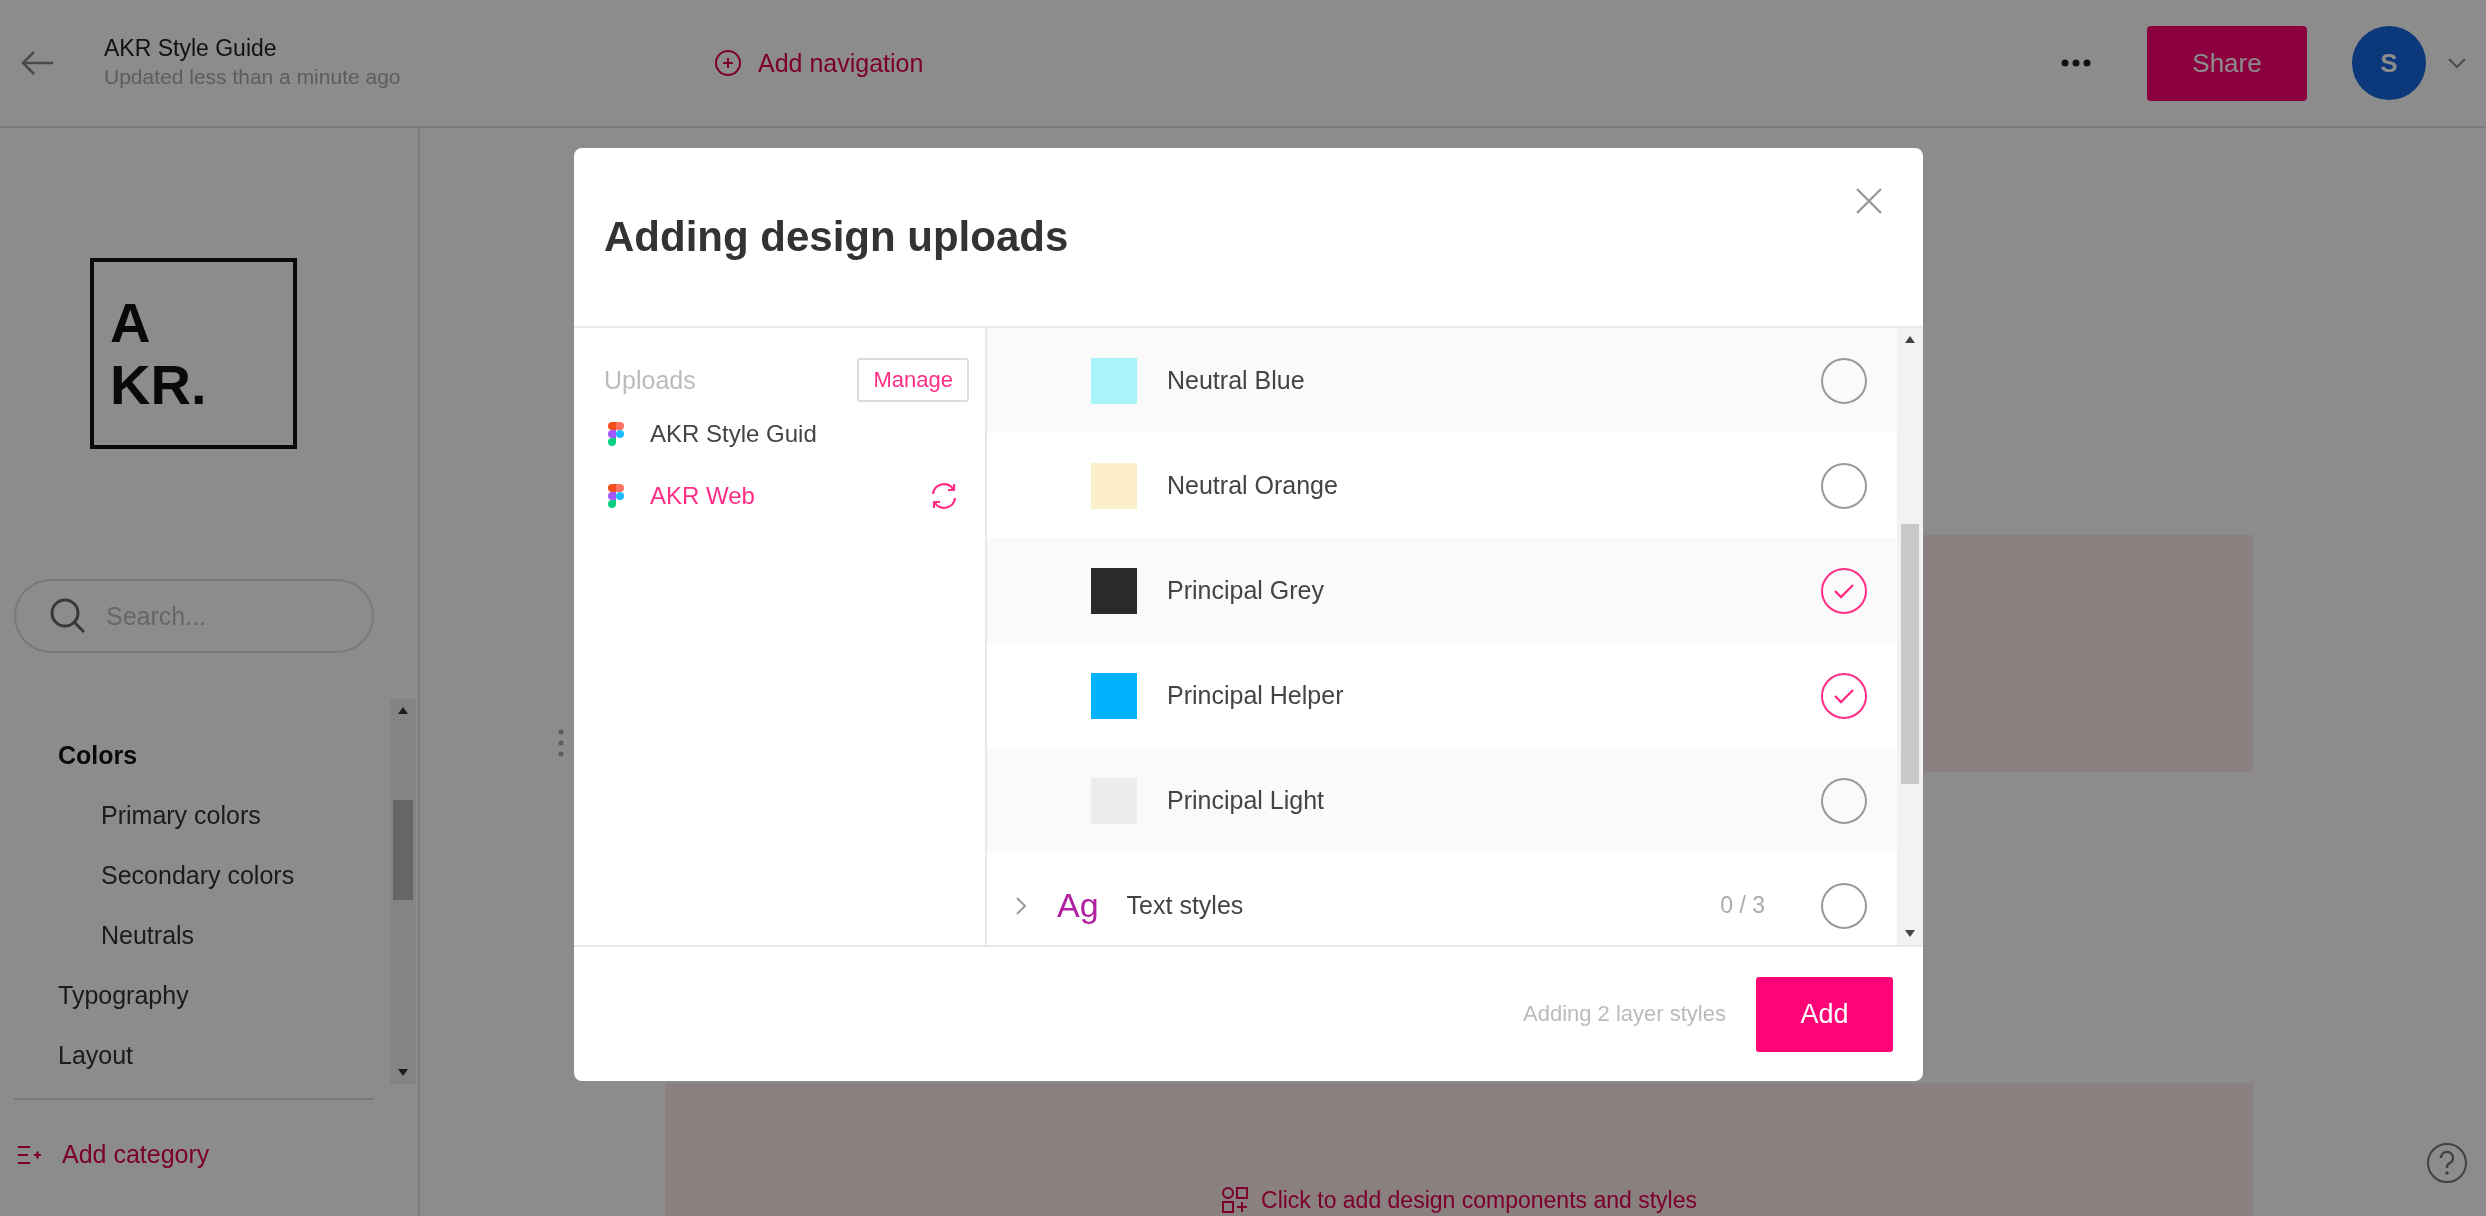 This screenshot has width=2486, height=1216. I want to click on upload-item: AKR Web, so click(702, 496).